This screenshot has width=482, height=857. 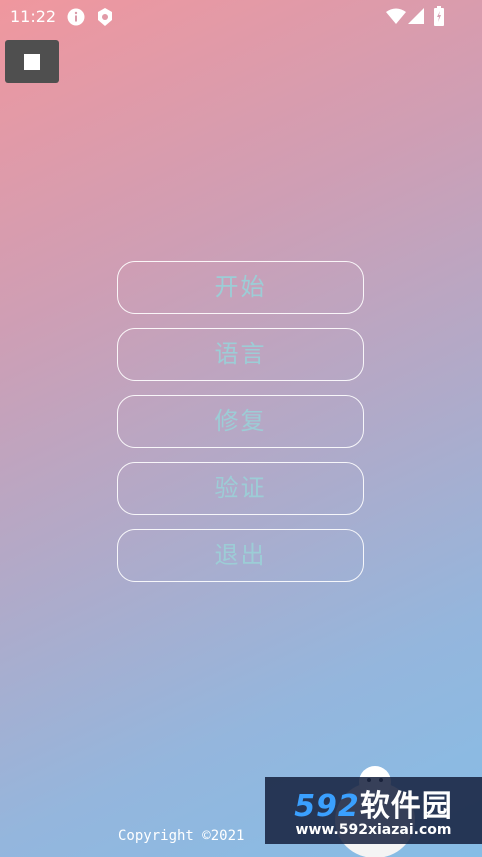 What do you see at coordinates (439, 16) in the screenshot?
I see `battery-icon` at bounding box center [439, 16].